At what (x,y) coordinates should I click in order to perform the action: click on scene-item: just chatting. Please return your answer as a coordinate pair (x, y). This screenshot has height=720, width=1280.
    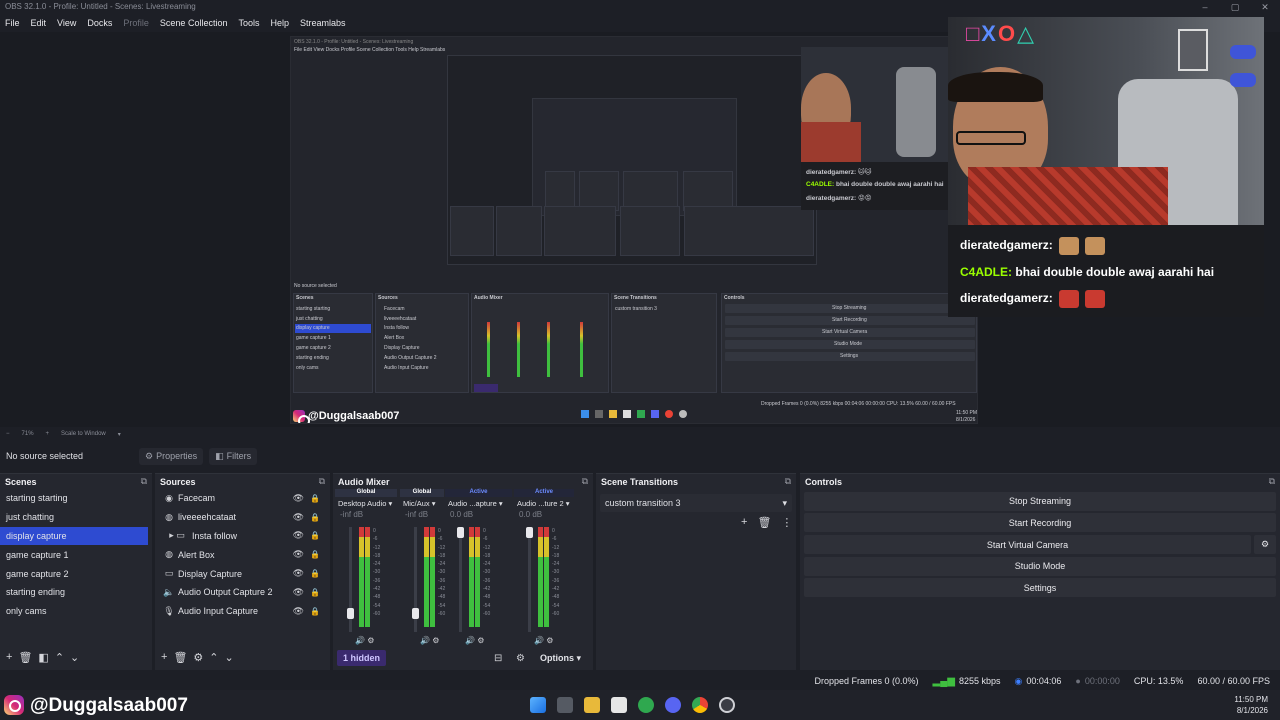
    Looking at the image, I should click on (76, 517).